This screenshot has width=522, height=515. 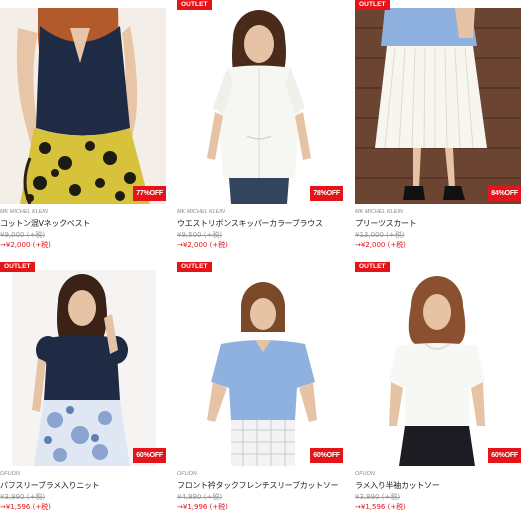 What do you see at coordinates (504, 193) in the screenshot?
I see `discount-badge: 84%OFF` at bounding box center [504, 193].